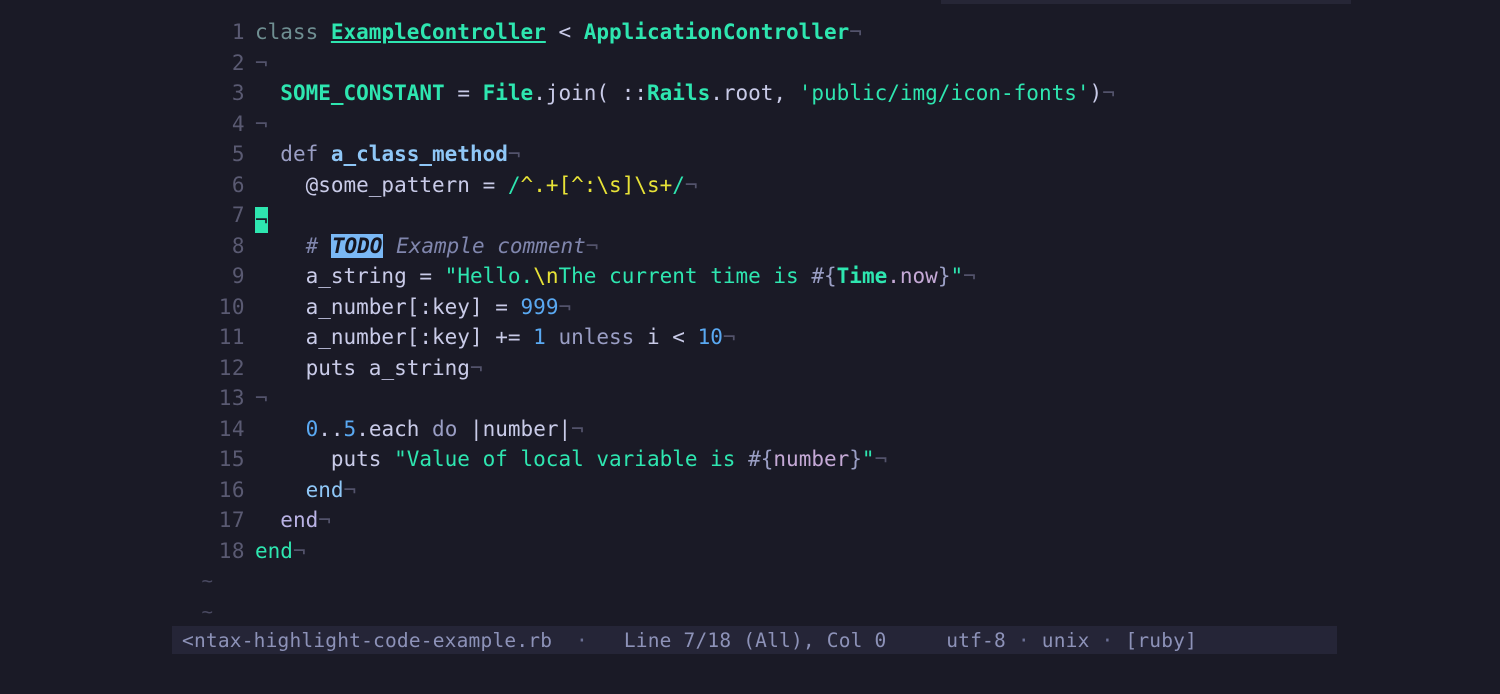  Describe the element at coordinates (261, 220) in the screenshot. I see `text-cursor: ¬` at that location.